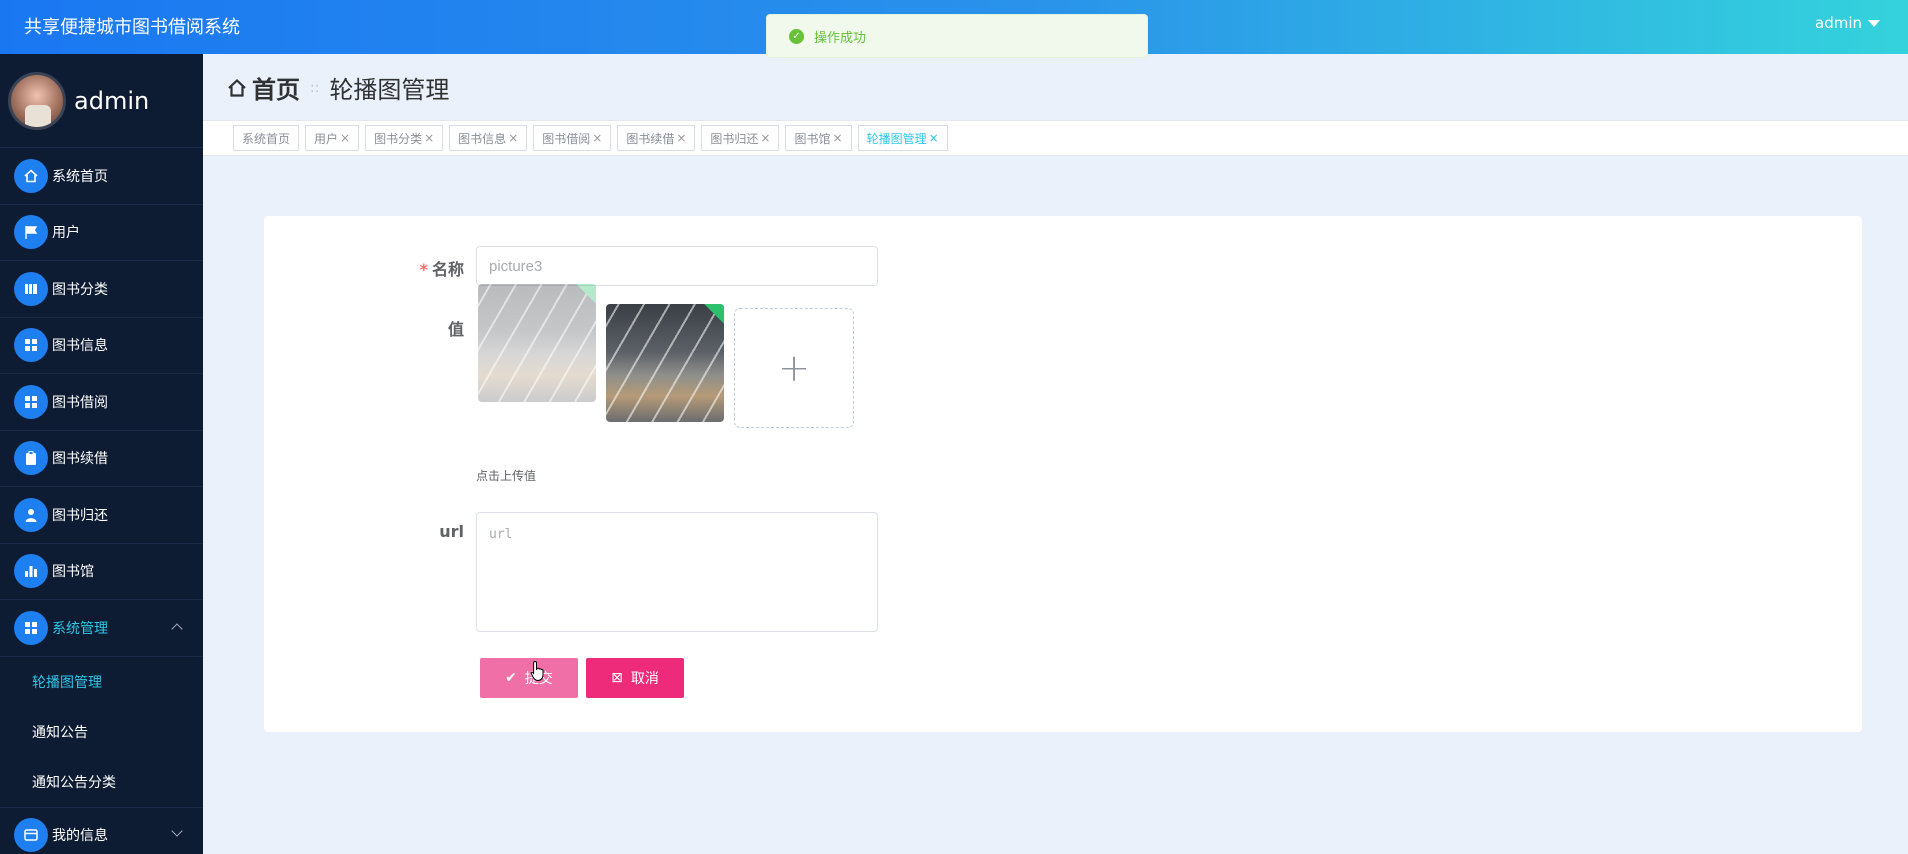 This screenshot has height=854, width=1908. I want to click on tag-users: 用户 ×, so click(332, 138).